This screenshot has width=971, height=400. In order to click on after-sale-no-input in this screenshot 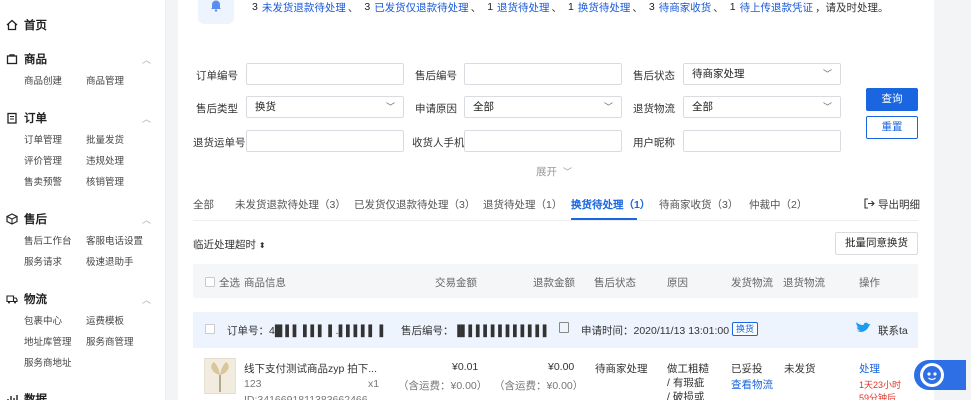, I will do `click(543, 74)`.